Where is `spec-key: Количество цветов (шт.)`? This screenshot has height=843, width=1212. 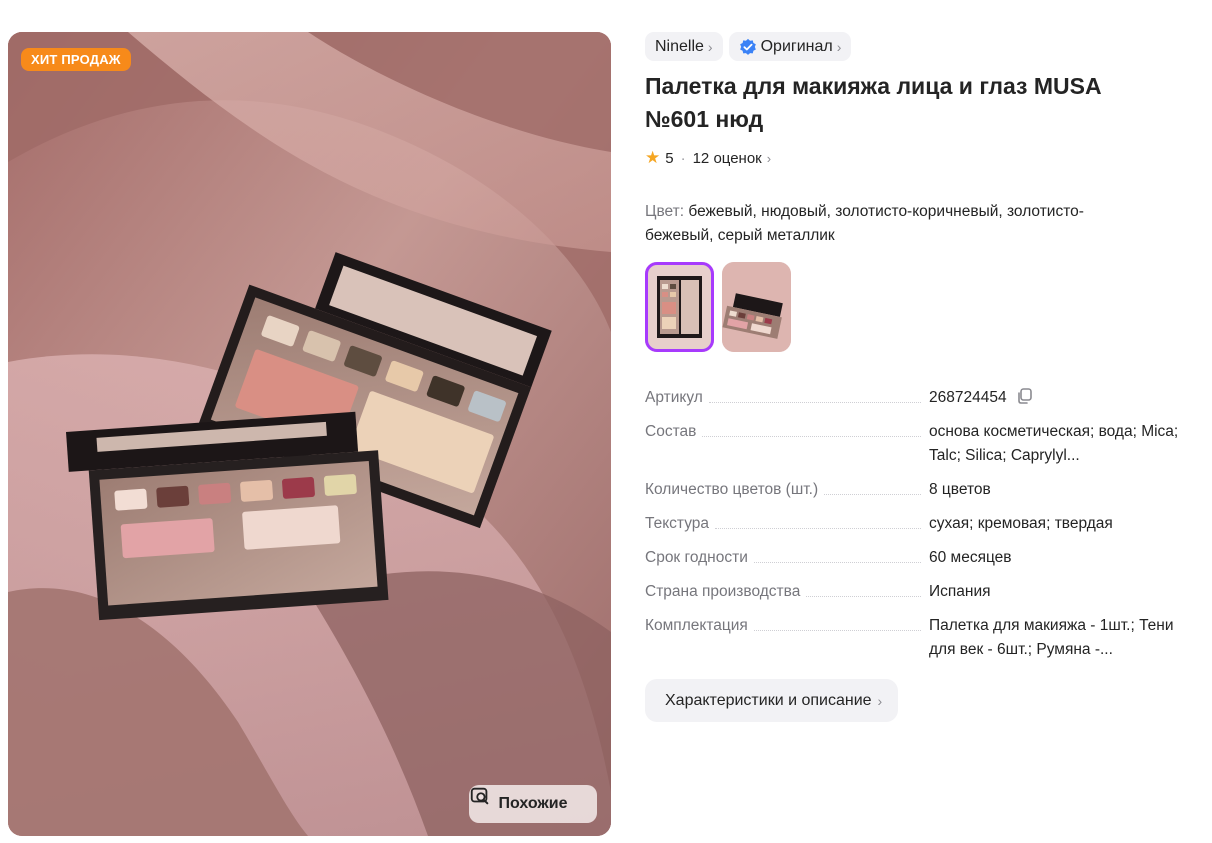
spec-key: Количество цветов (шт.) is located at coordinates (732, 489).